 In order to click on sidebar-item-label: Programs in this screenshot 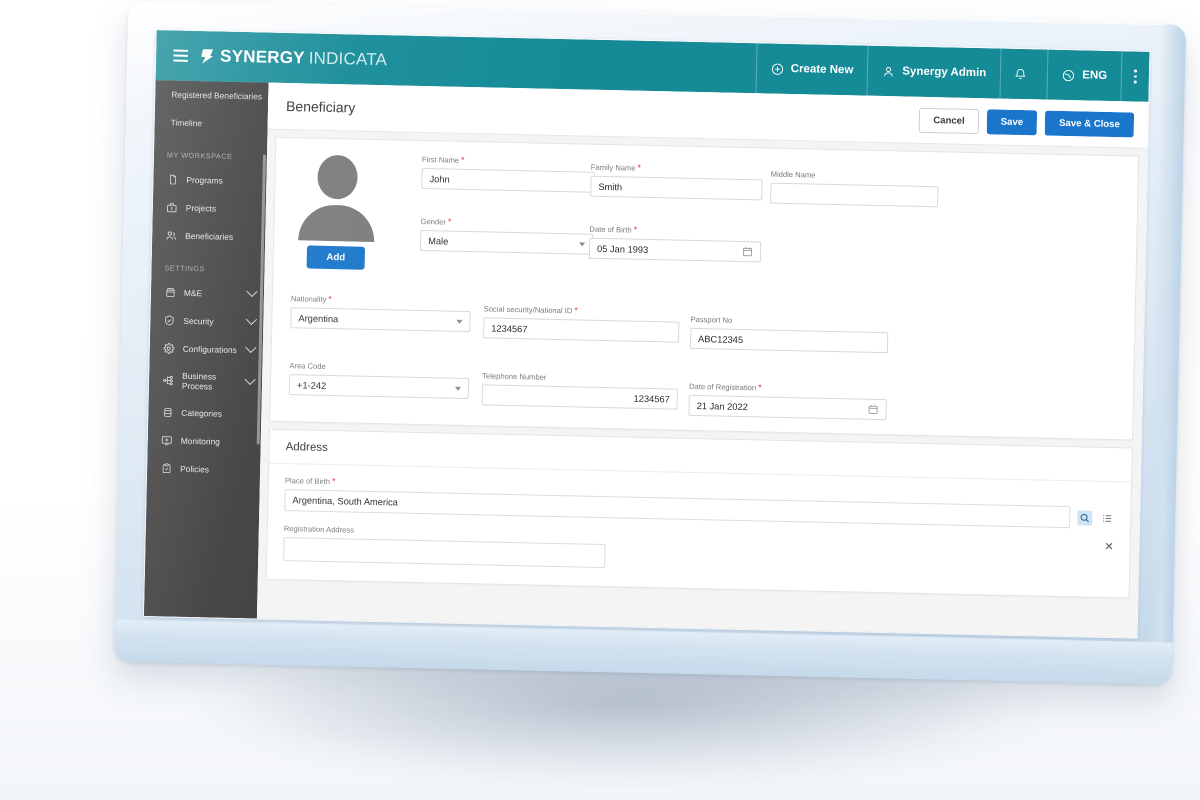, I will do `click(204, 180)`.